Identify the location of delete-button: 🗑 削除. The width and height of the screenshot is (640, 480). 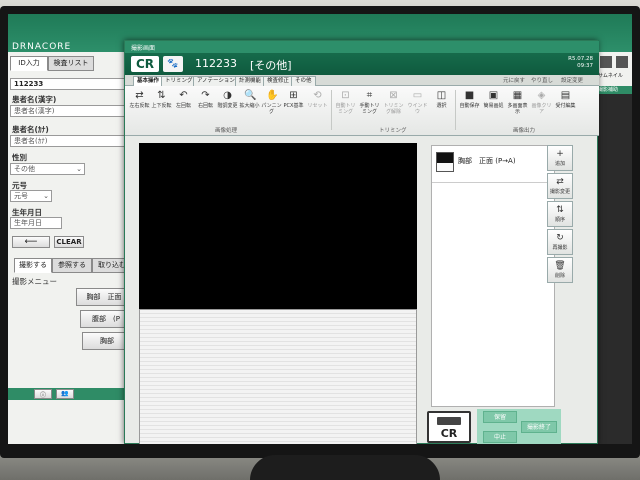
(560, 270).